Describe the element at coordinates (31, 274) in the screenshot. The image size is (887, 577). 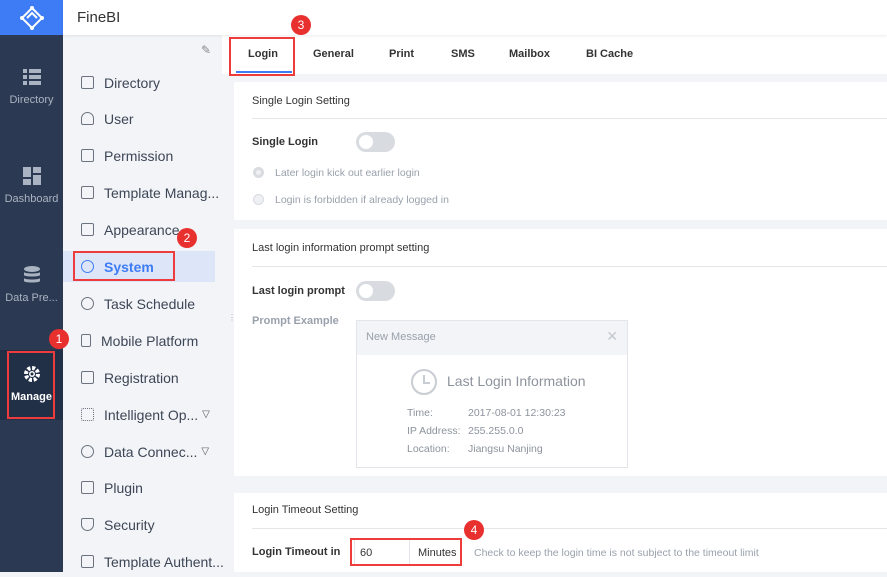
I see `database-icon` at that location.